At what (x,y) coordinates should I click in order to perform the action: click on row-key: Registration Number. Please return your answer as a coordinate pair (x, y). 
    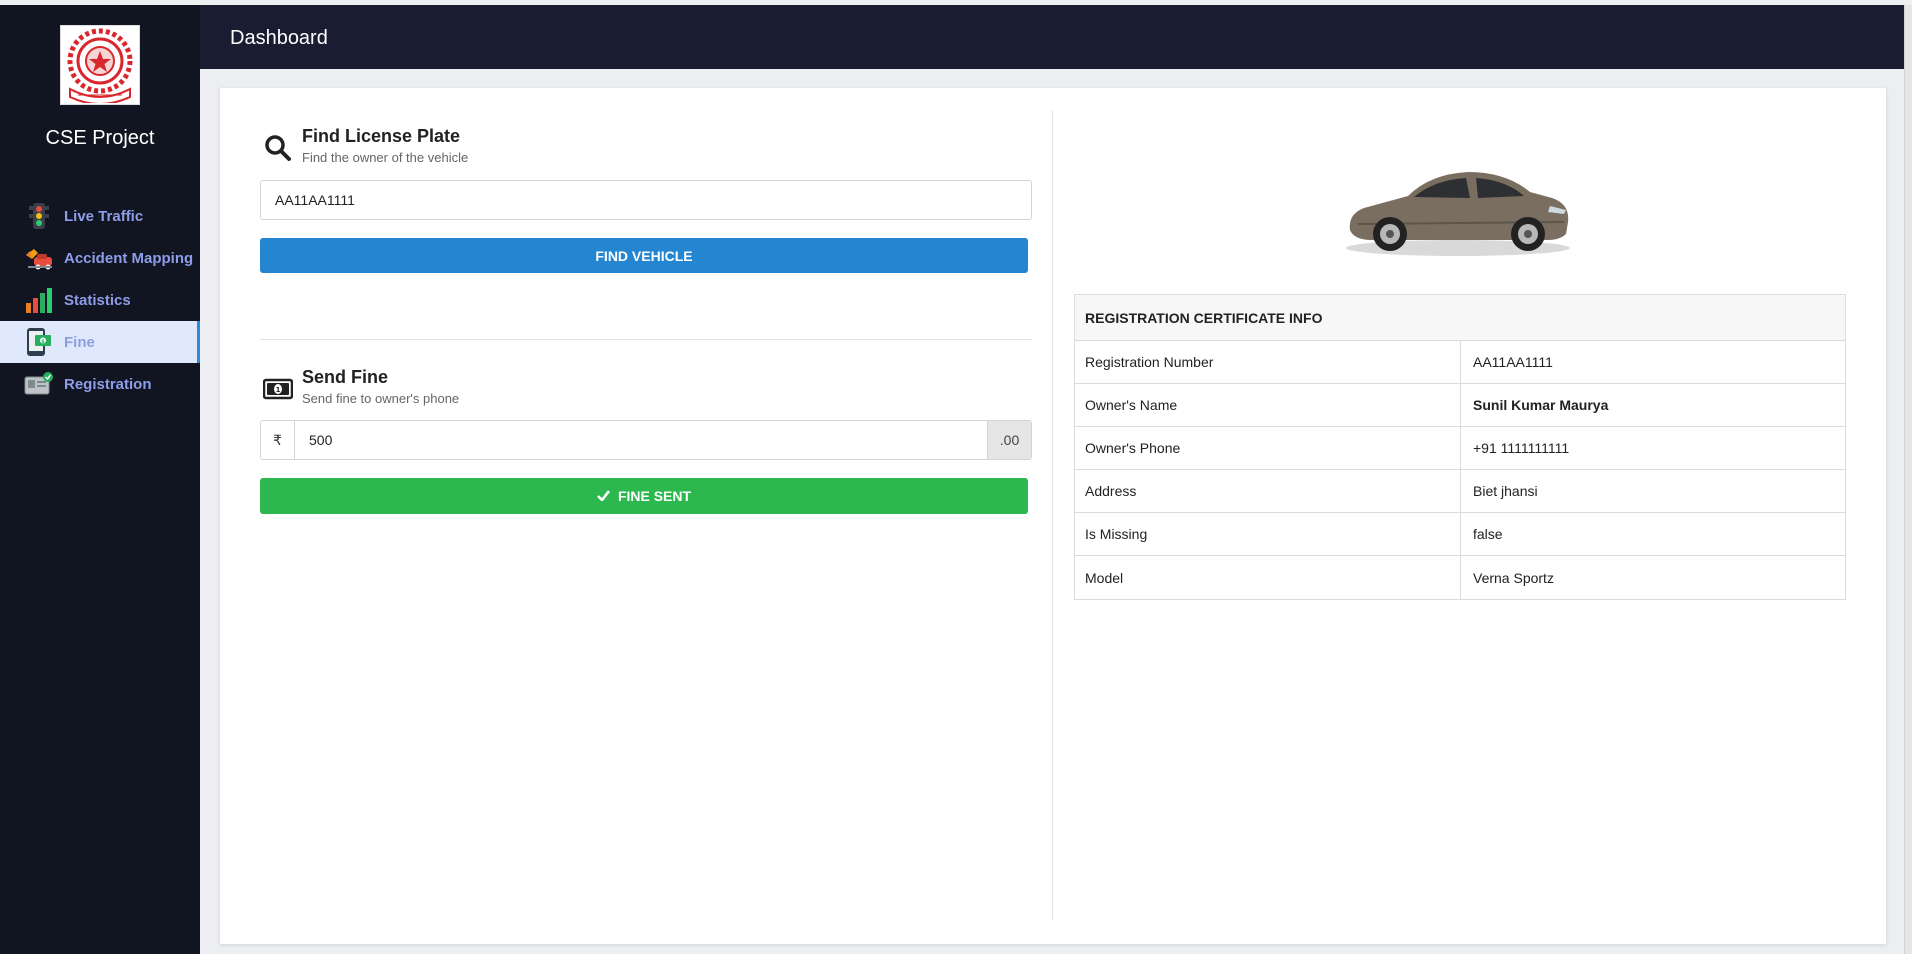
    Looking at the image, I should click on (1268, 362).